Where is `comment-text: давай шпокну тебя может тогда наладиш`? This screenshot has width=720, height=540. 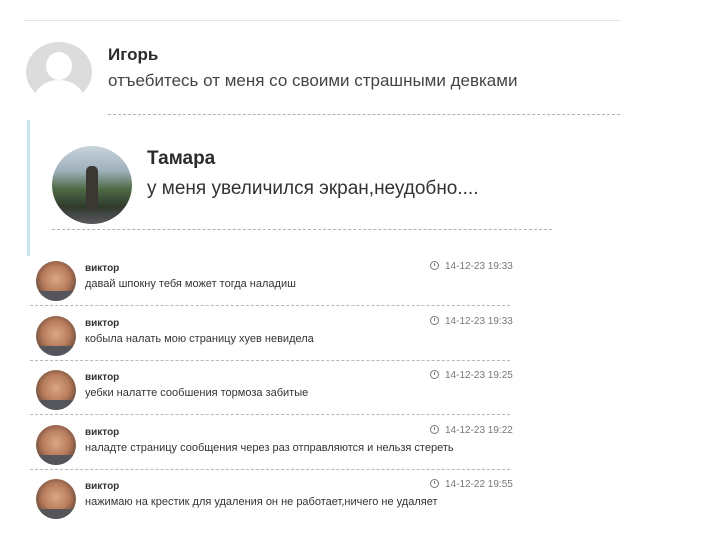
comment-text: давай шпокну тебя может тогда наладиш is located at coordinates (190, 284).